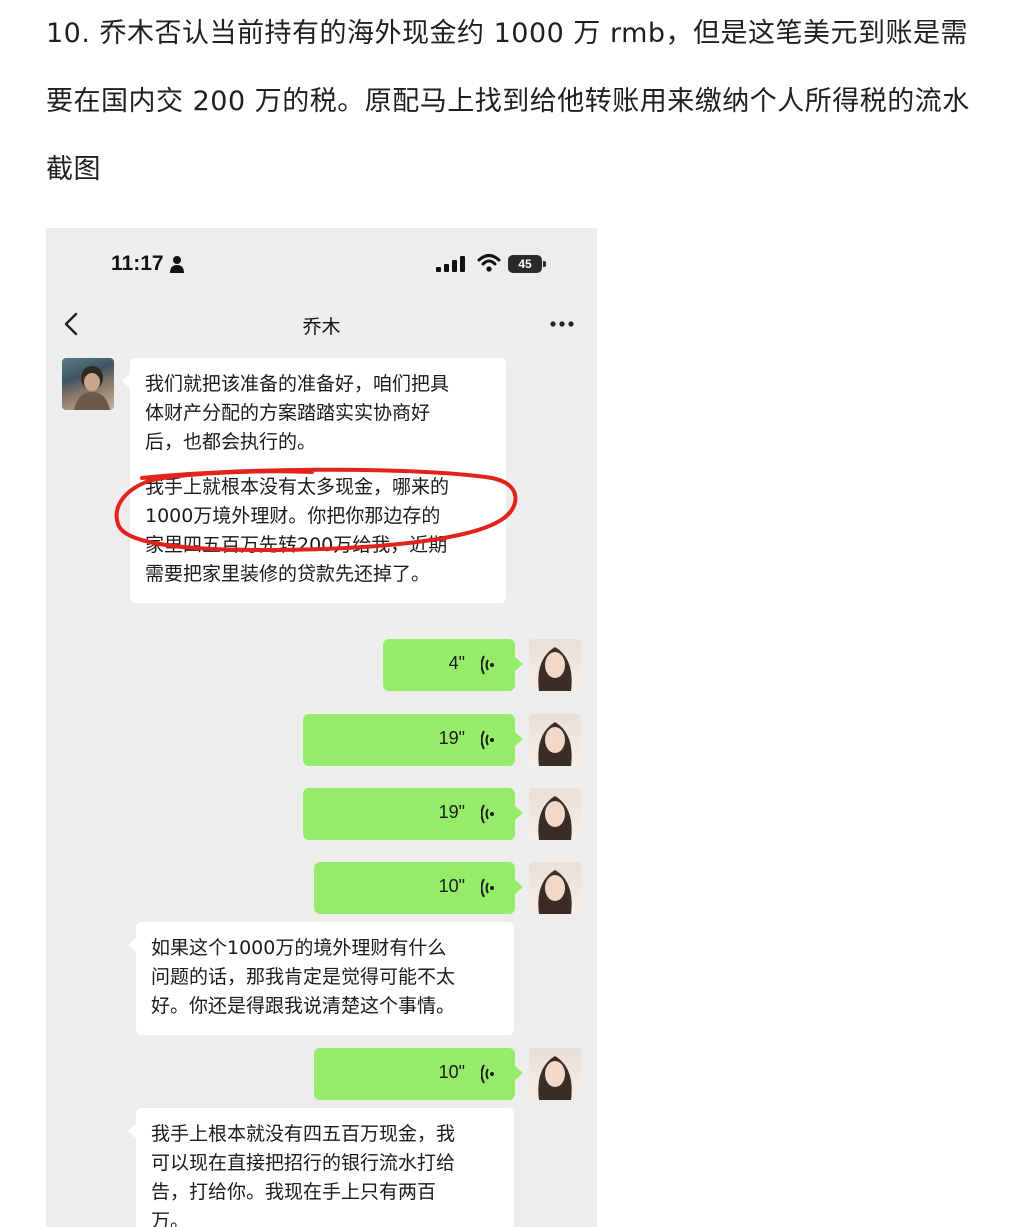 This screenshot has height=1227, width=1027. Describe the element at coordinates (303, 1006) in the screenshot. I see `message-line: 好。你还是得跟我说清楚这个事情。` at that location.